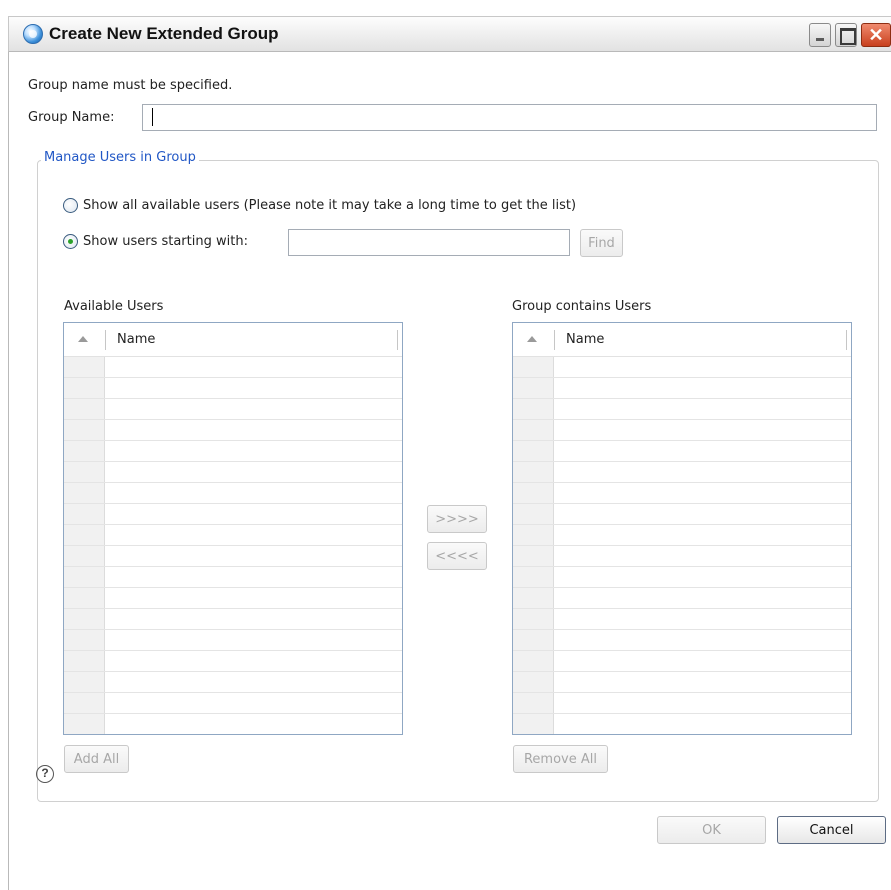  What do you see at coordinates (457, 556) in the screenshot?
I see `remove-selected-button: <<<<` at bounding box center [457, 556].